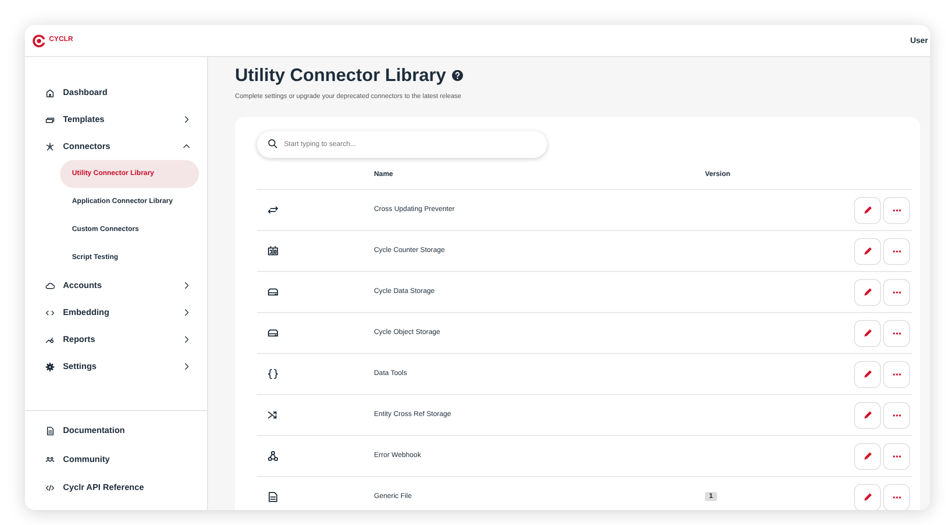 Image resolution: width=946 pixels, height=525 pixels. Describe the element at coordinates (50, 119) in the screenshot. I see `cards-icon` at that location.